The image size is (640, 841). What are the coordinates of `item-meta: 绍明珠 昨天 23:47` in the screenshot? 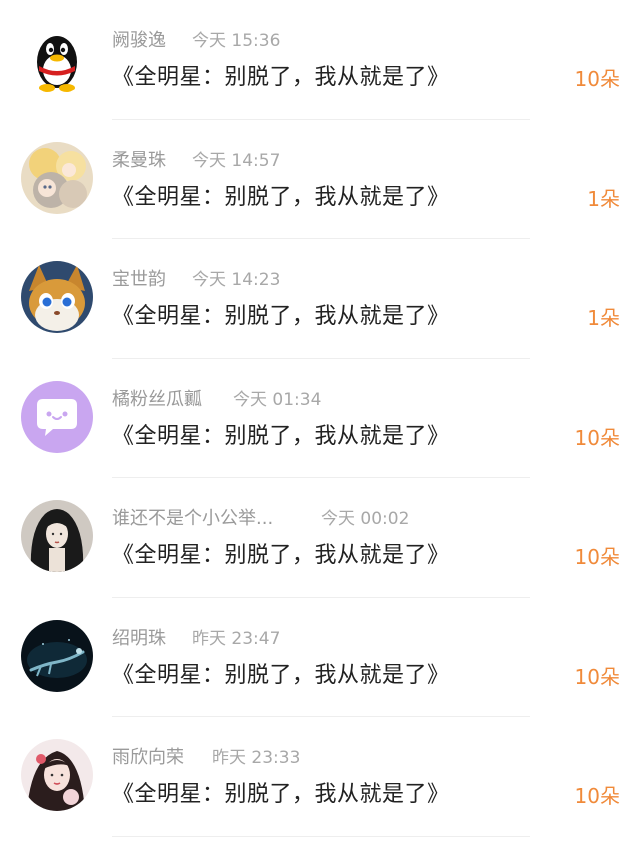 It's located at (196, 639).